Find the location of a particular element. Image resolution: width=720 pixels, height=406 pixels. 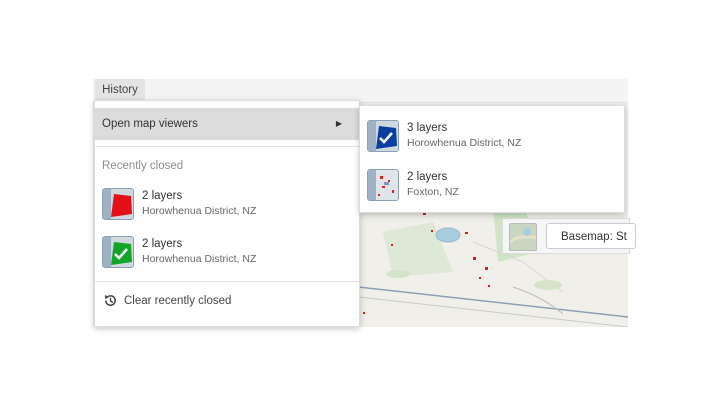

caret-right-icon: ▶ is located at coordinates (338, 123).